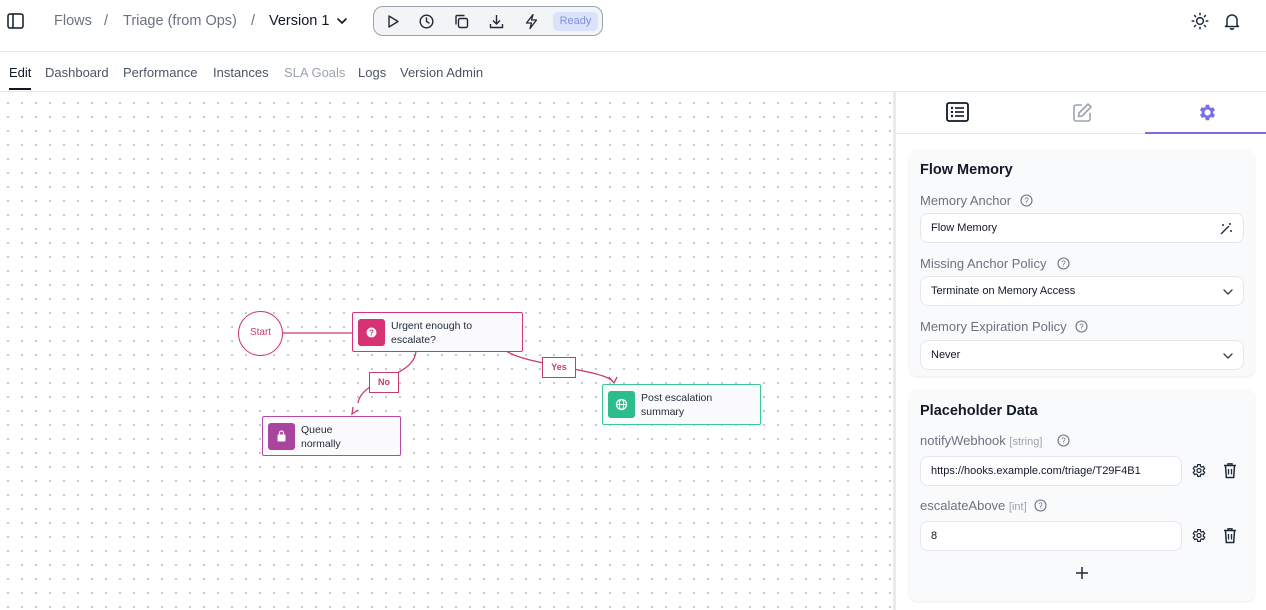 This screenshot has height=610, width=1266. What do you see at coordinates (1026, 442) in the screenshot?
I see `placeholder-type: [string]` at bounding box center [1026, 442].